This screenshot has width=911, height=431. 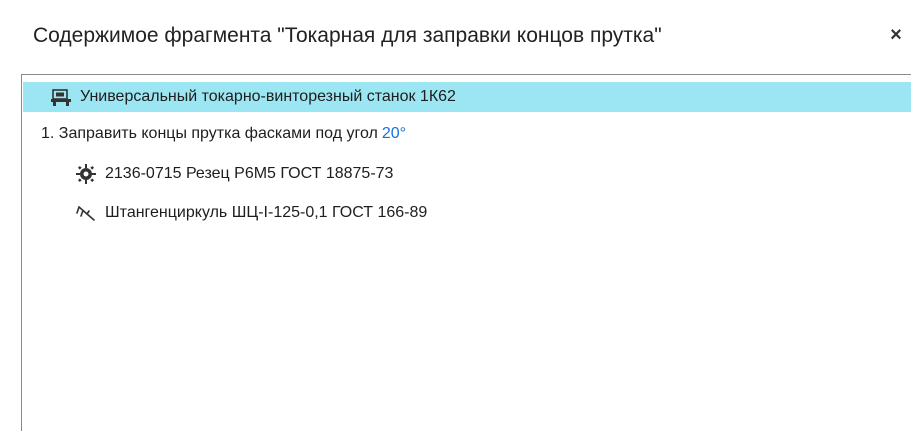 What do you see at coordinates (86, 174) in the screenshot?
I see `cutter-gear-icon` at bounding box center [86, 174].